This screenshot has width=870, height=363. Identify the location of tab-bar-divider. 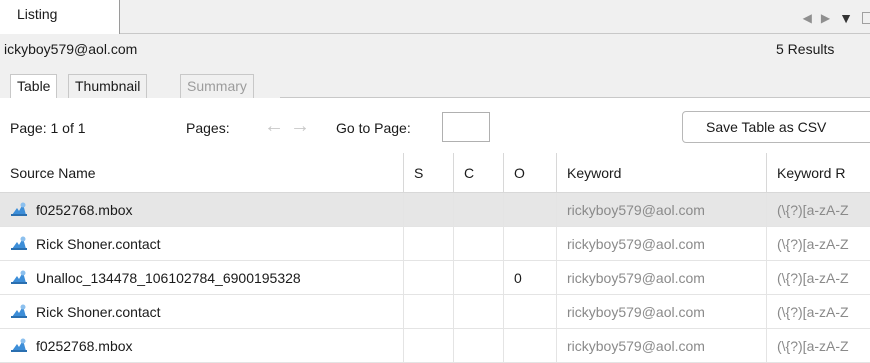
(495, 33).